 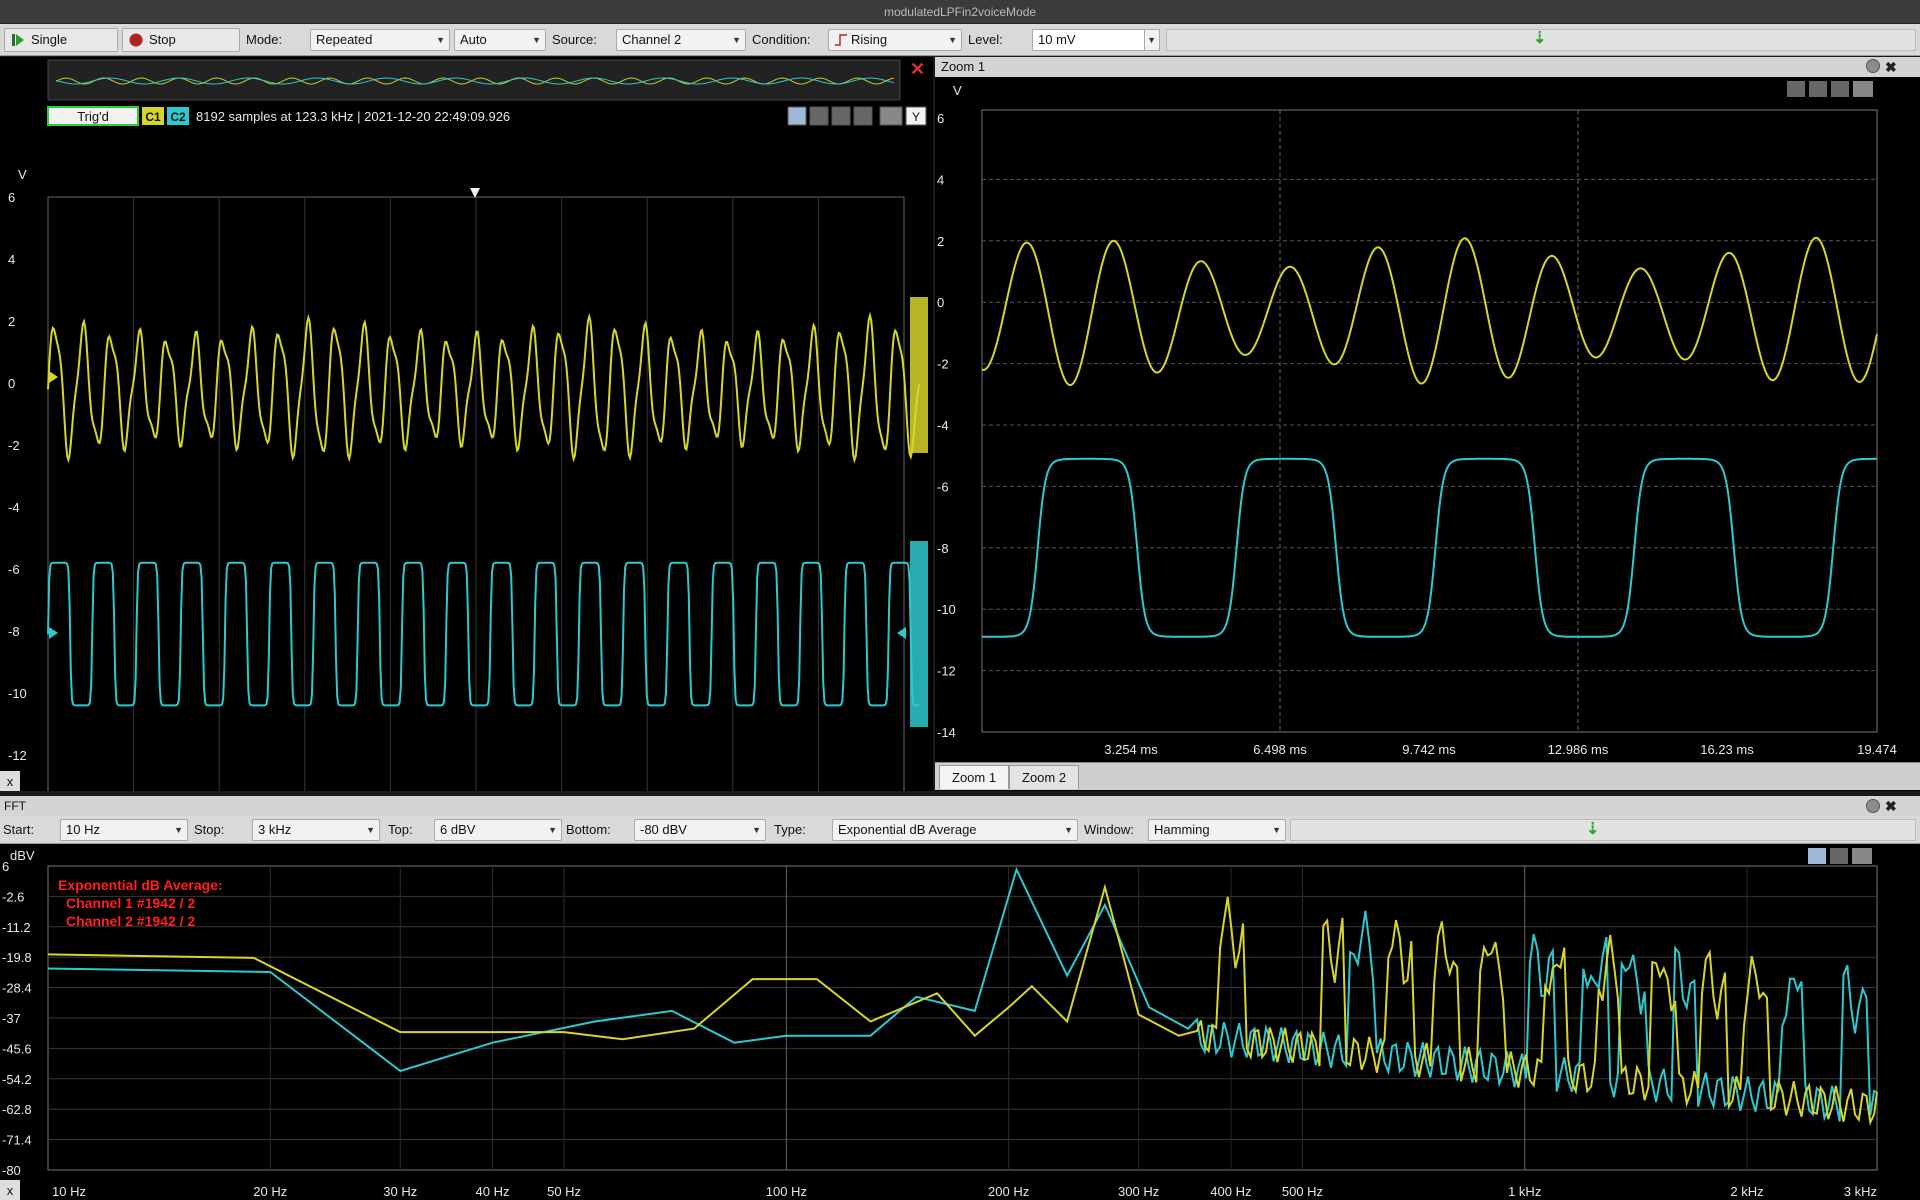 I want to click on fft-window-select: Hamming ▼, so click(x=1217, y=830).